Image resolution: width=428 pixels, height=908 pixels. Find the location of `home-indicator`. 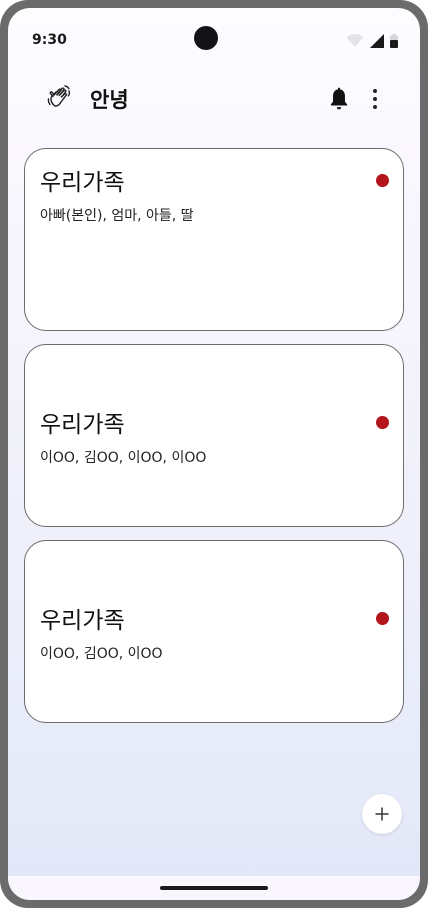

home-indicator is located at coordinates (214, 888).